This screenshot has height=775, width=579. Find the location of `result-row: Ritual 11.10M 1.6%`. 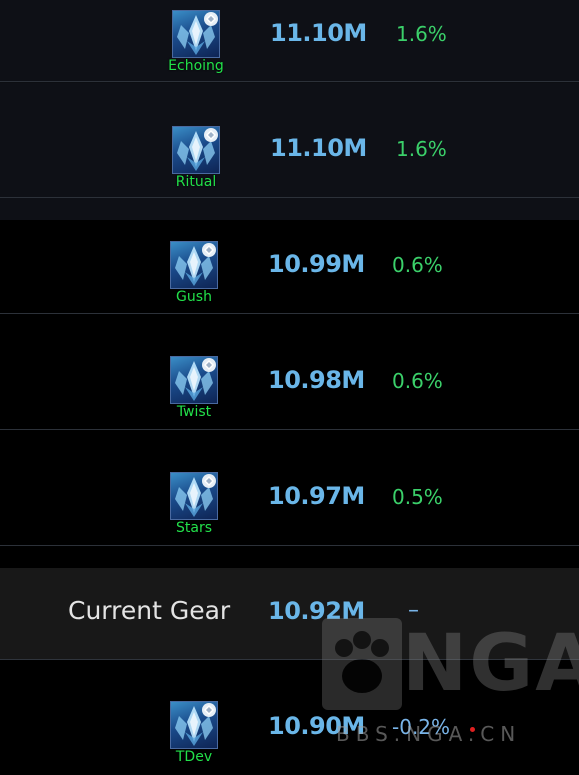

result-row: Ritual 11.10M 1.6% is located at coordinates (289, 140).